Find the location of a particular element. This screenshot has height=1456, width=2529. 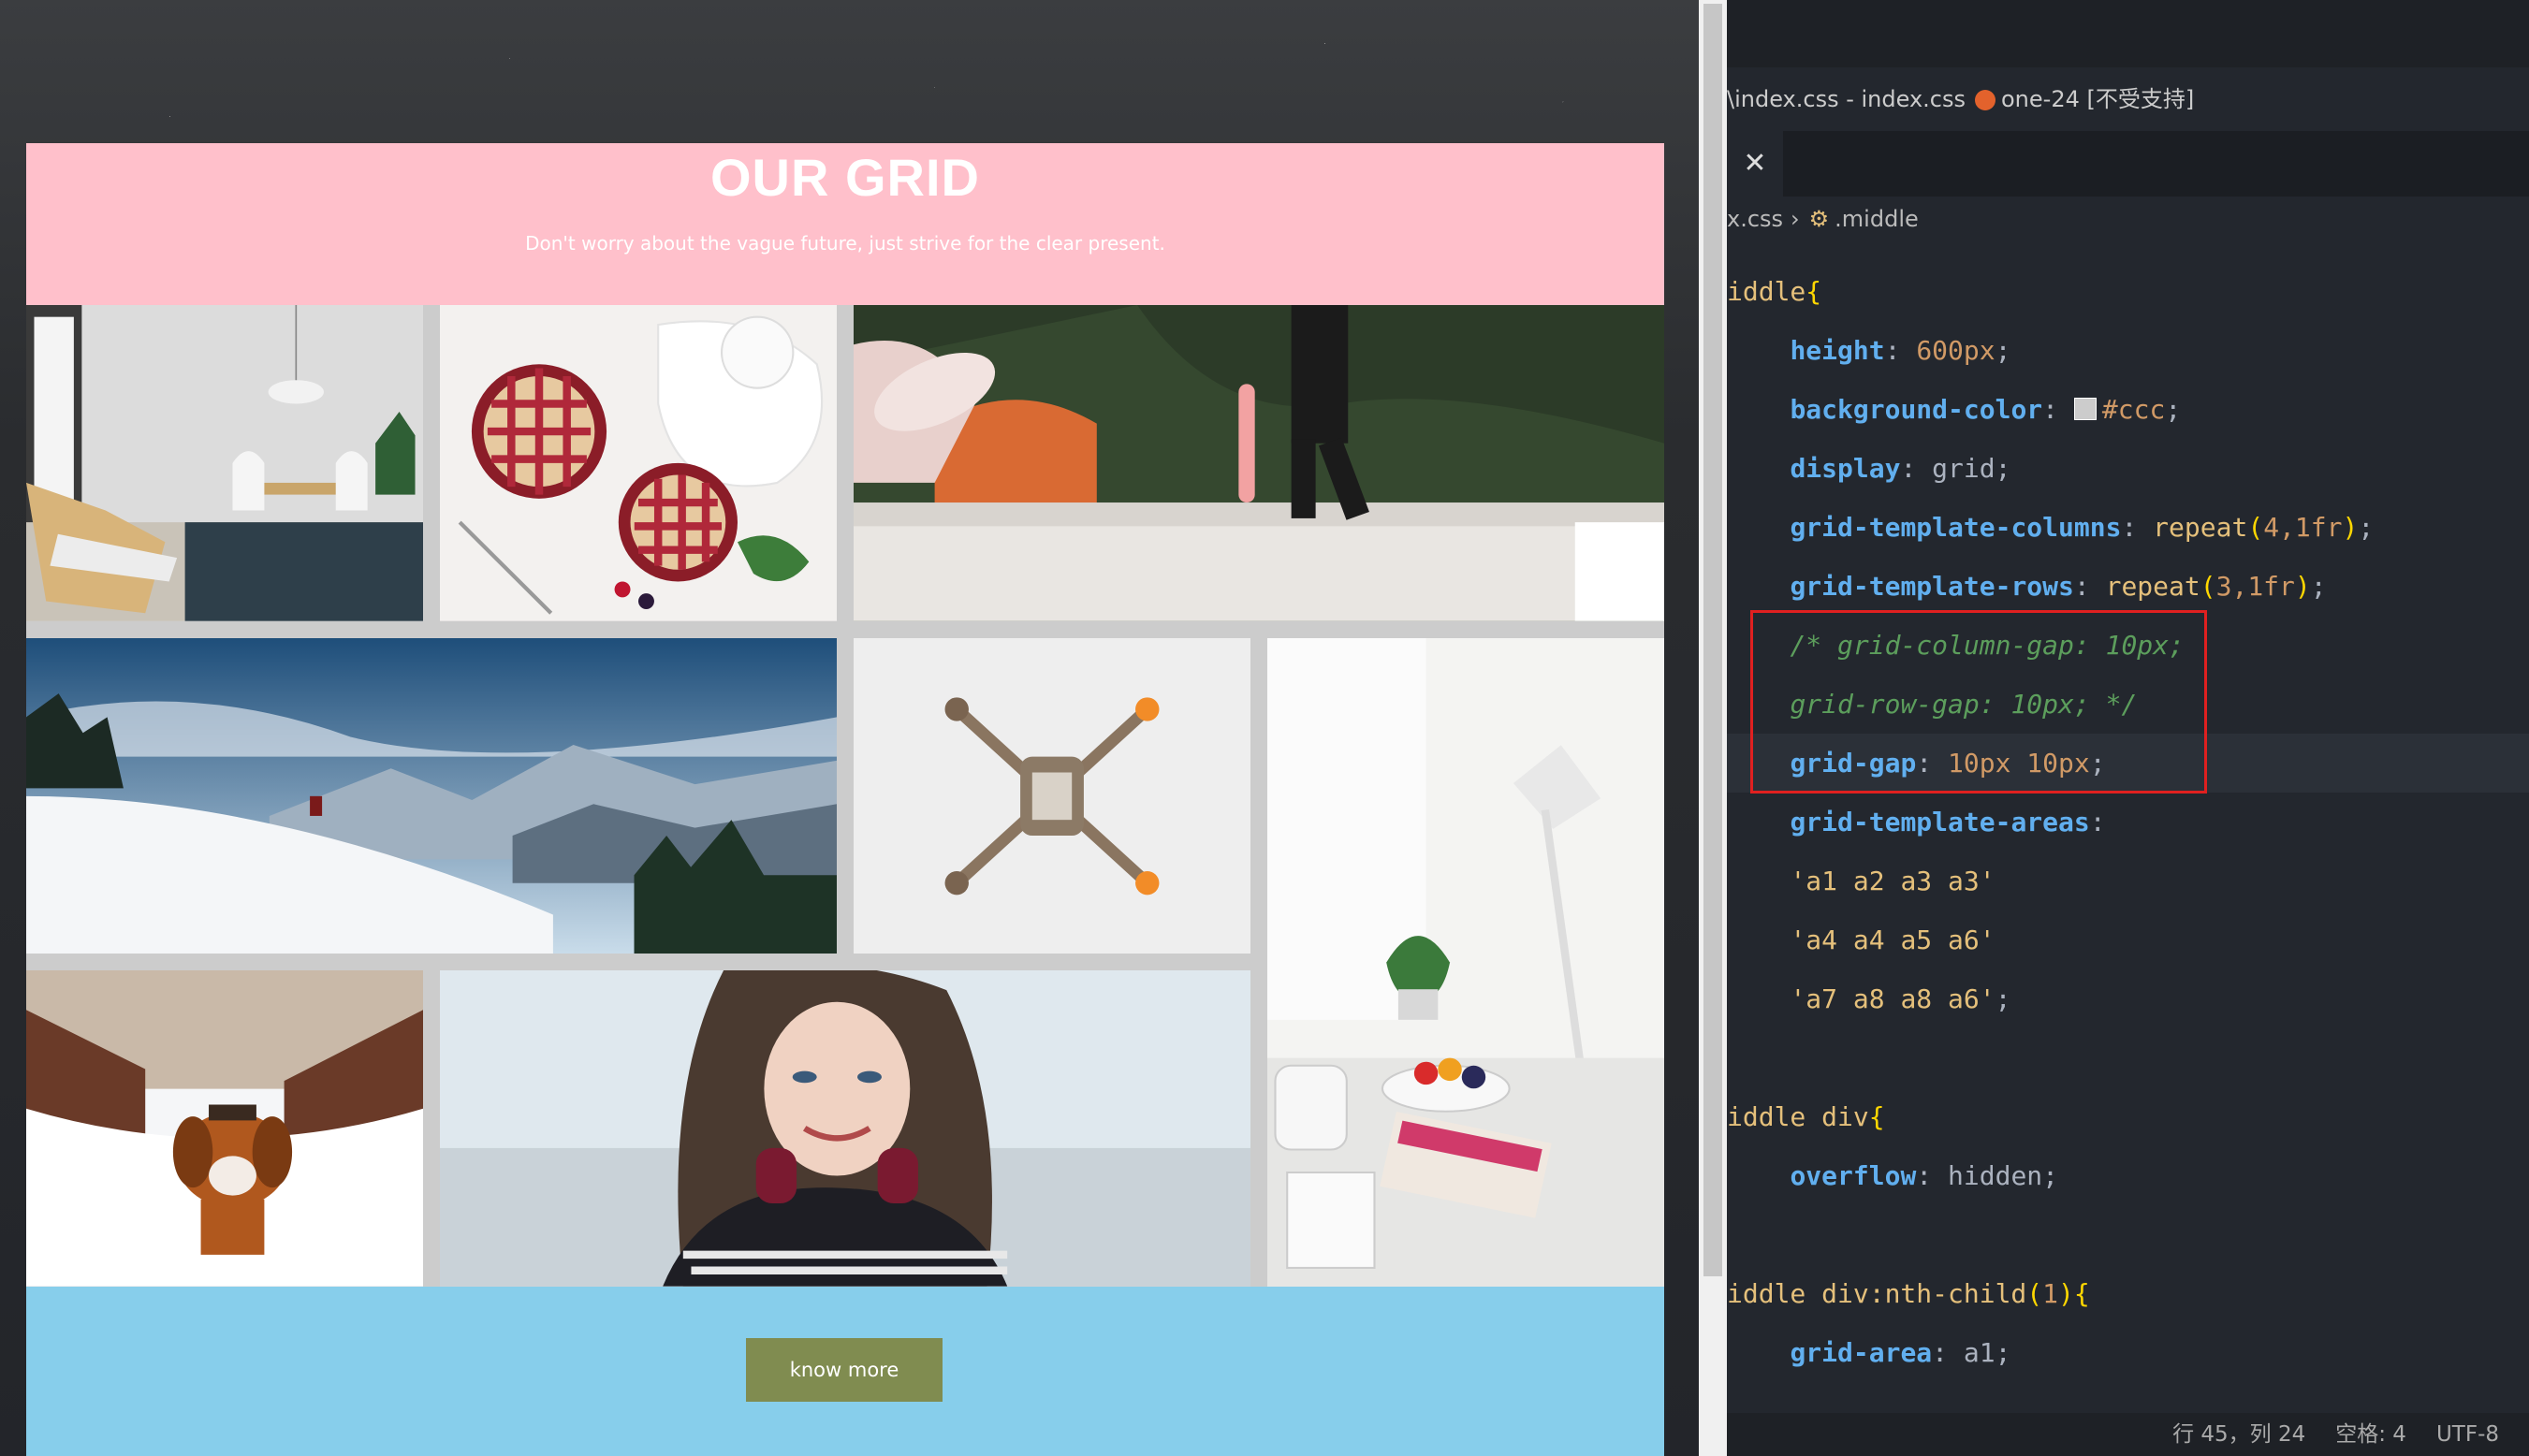

desk-lamp-workspace-photo is located at coordinates (1465, 962).